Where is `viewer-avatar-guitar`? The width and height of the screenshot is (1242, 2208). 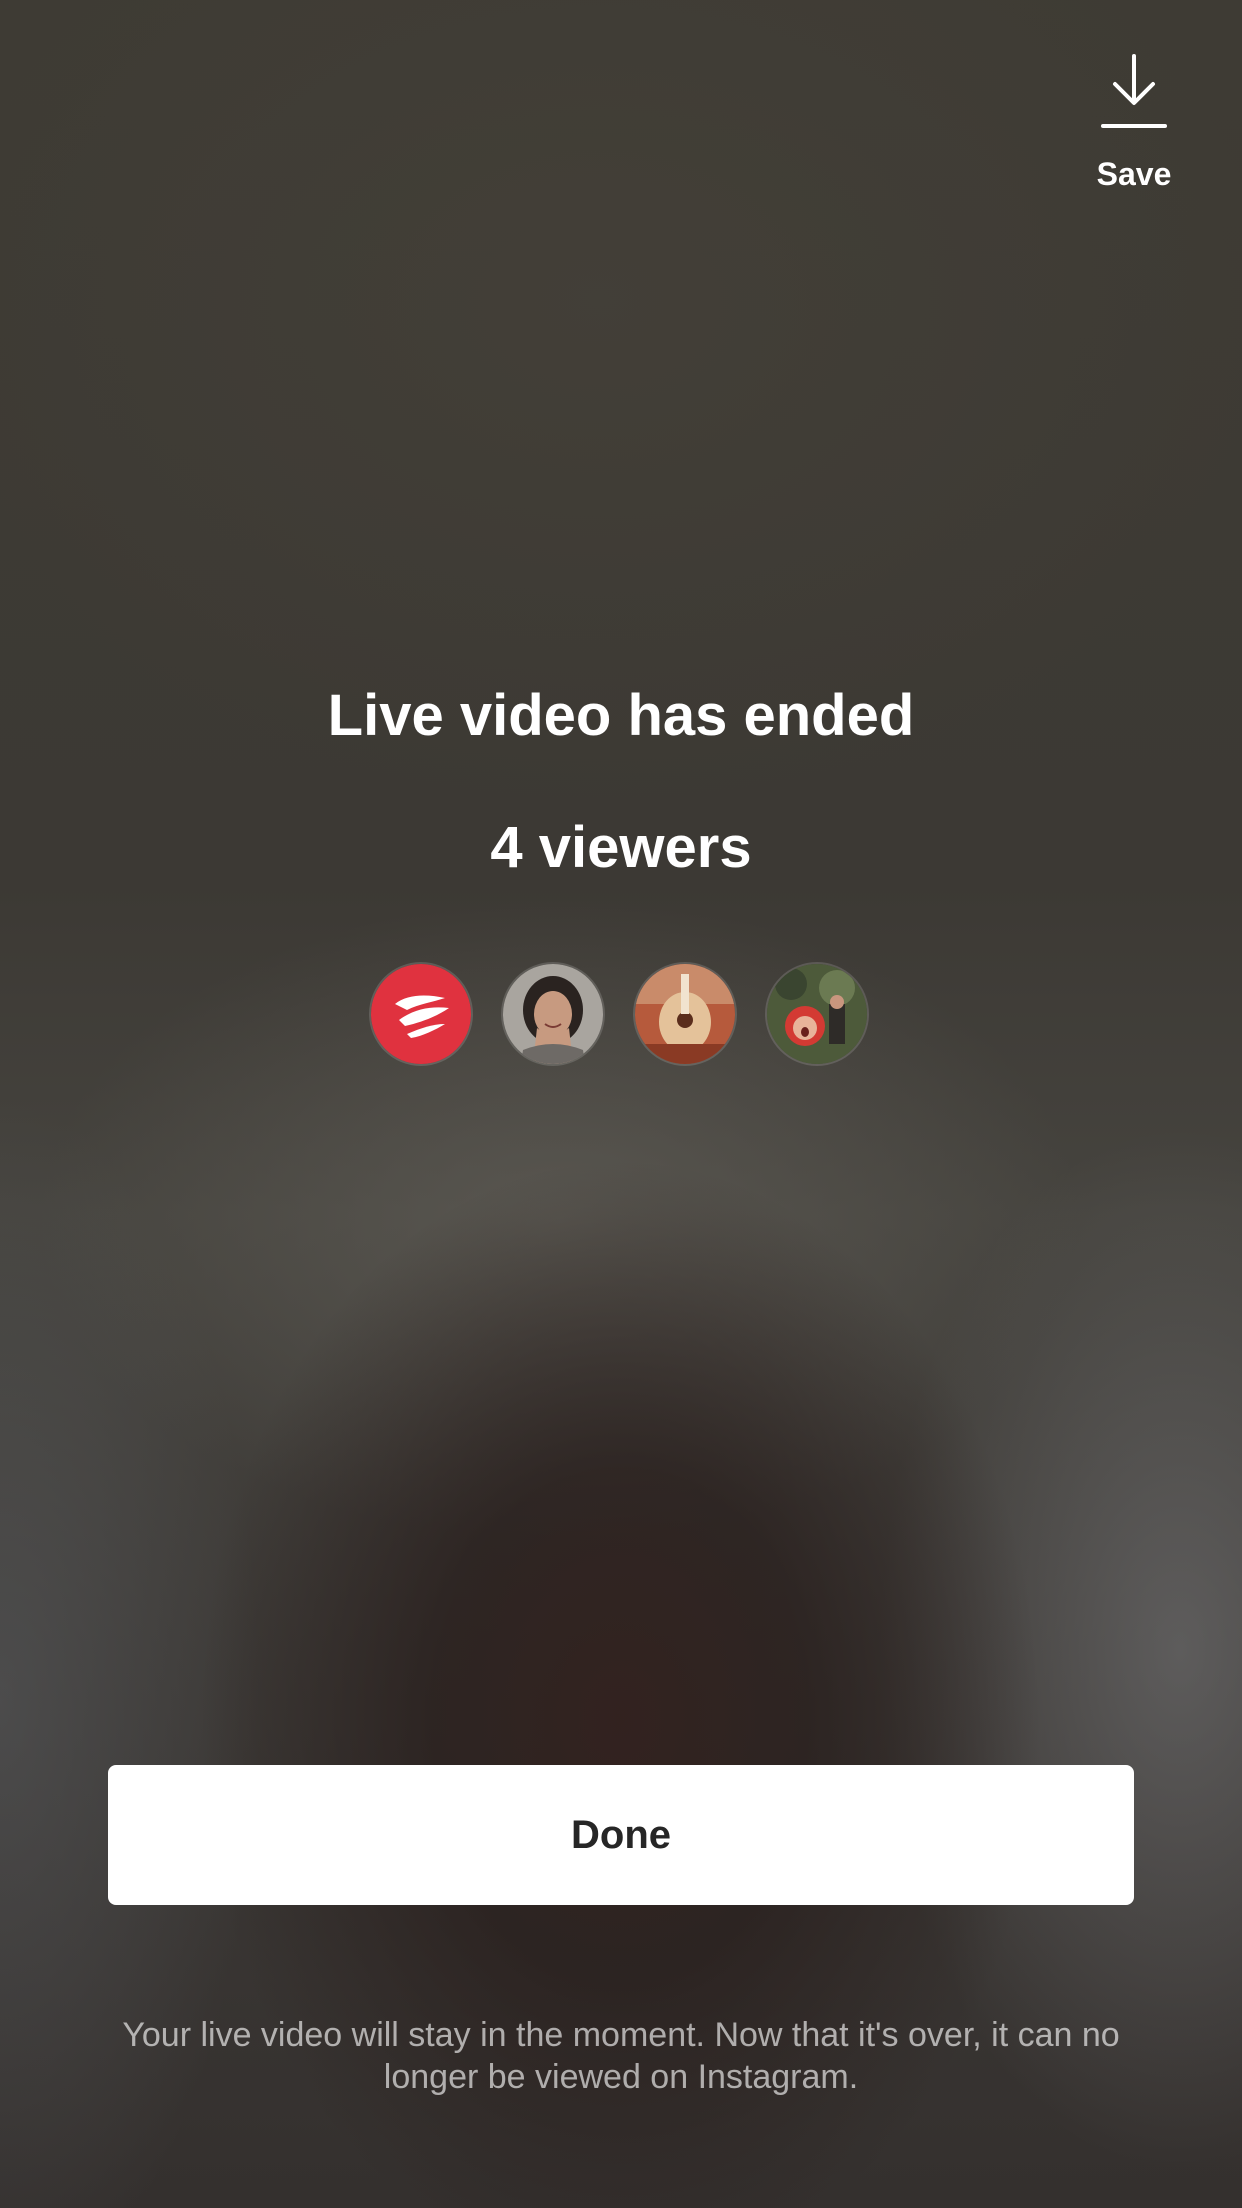 viewer-avatar-guitar is located at coordinates (685, 1014).